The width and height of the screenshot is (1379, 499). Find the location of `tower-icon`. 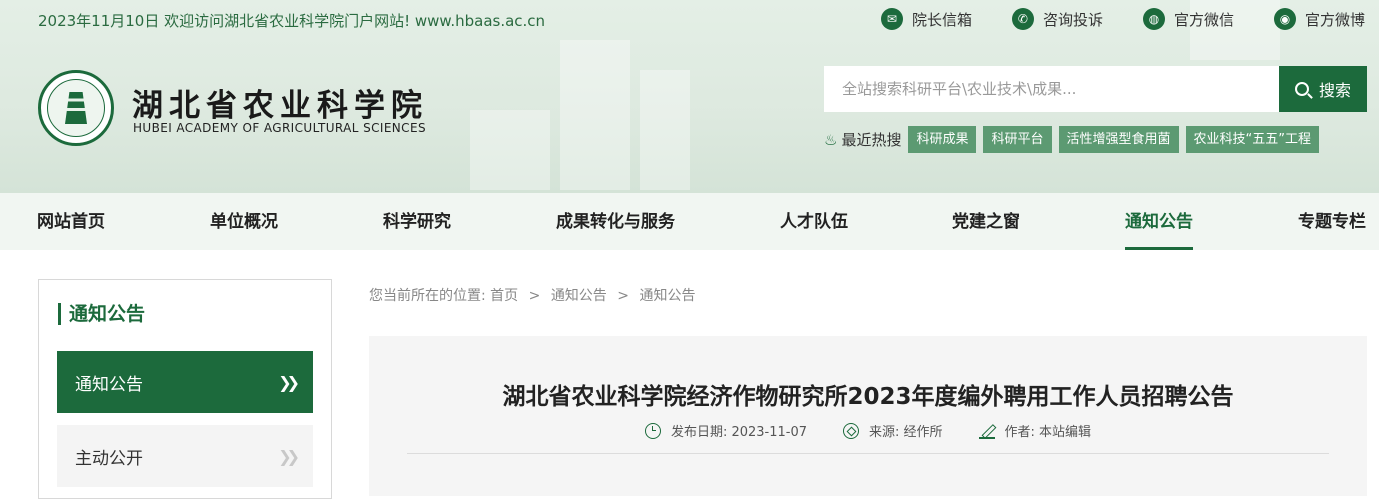

tower-icon is located at coordinates (76, 108).